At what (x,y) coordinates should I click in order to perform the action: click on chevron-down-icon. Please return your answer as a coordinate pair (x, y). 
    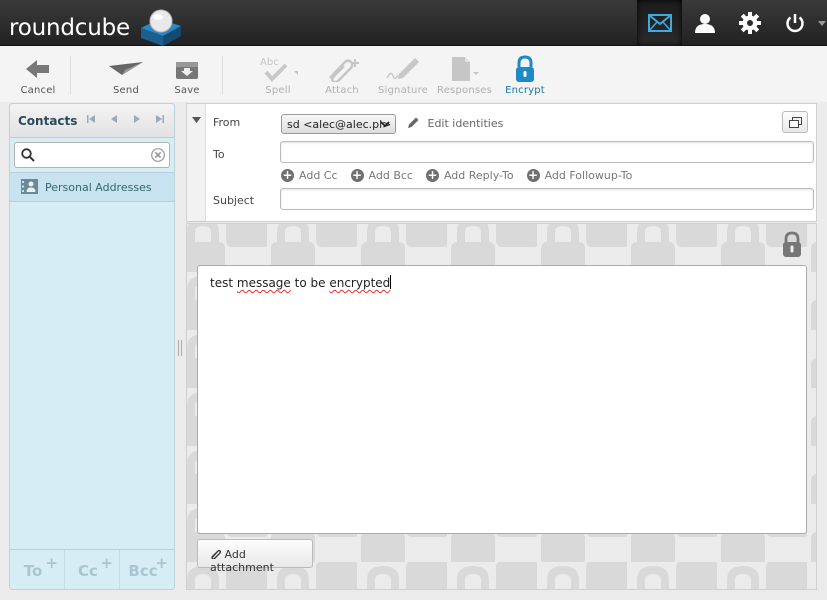
    Looking at the image, I should click on (385, 124).